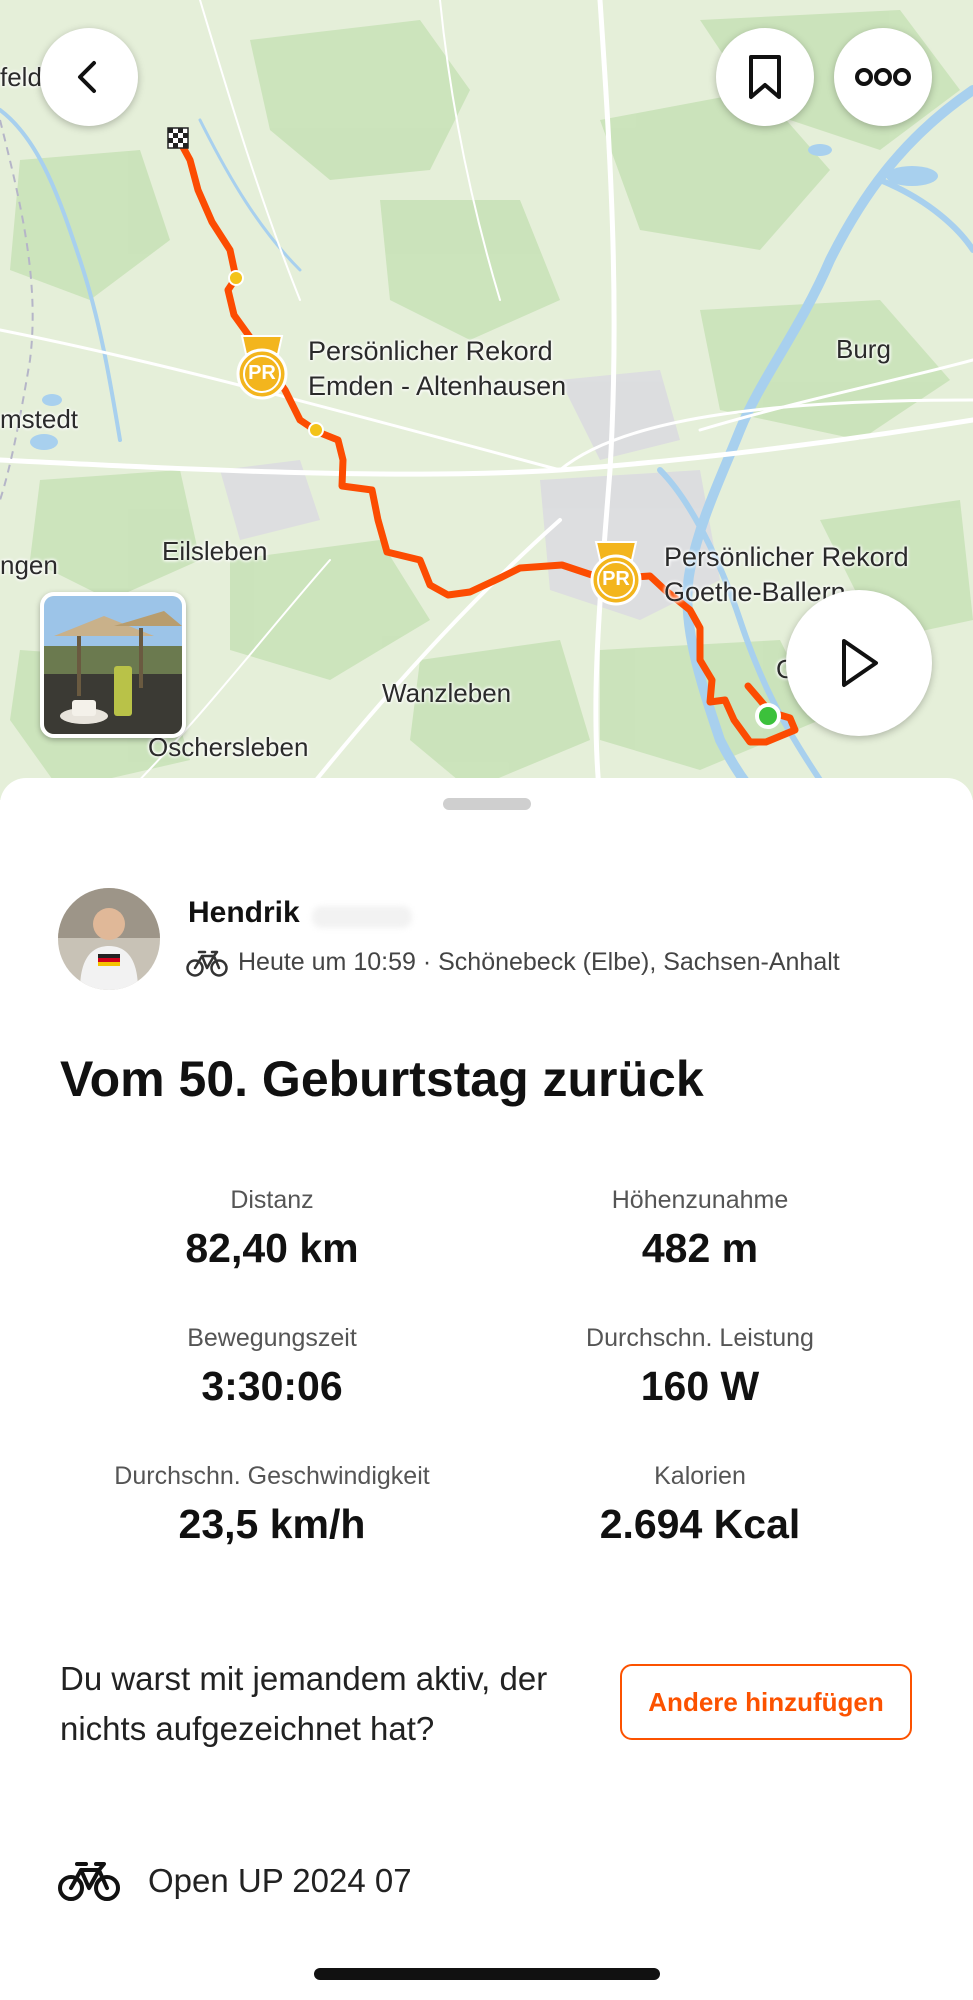  Describe the element at coordinates (215, 551) in the screenshot. I see `map-label-town: Eilsleben` at that location.